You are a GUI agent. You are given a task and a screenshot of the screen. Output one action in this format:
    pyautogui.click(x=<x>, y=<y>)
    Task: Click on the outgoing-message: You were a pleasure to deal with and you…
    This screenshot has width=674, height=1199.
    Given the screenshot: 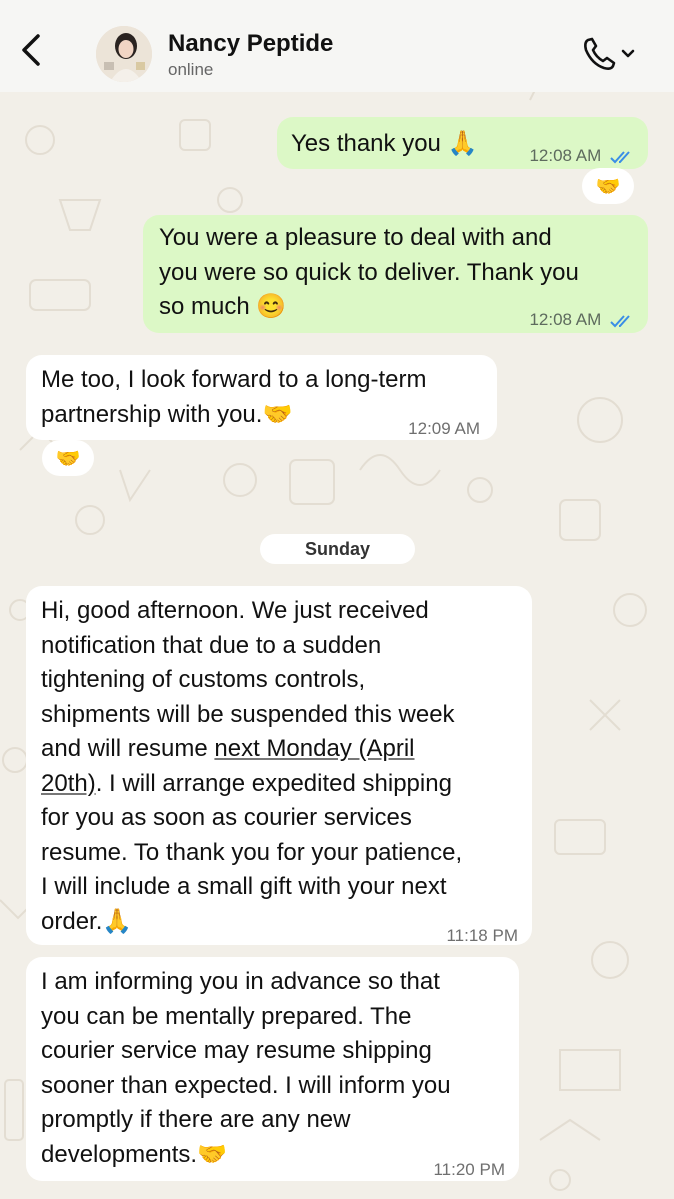 What is the action you would take?
    pyautogui.click(x=395, y=274)
    